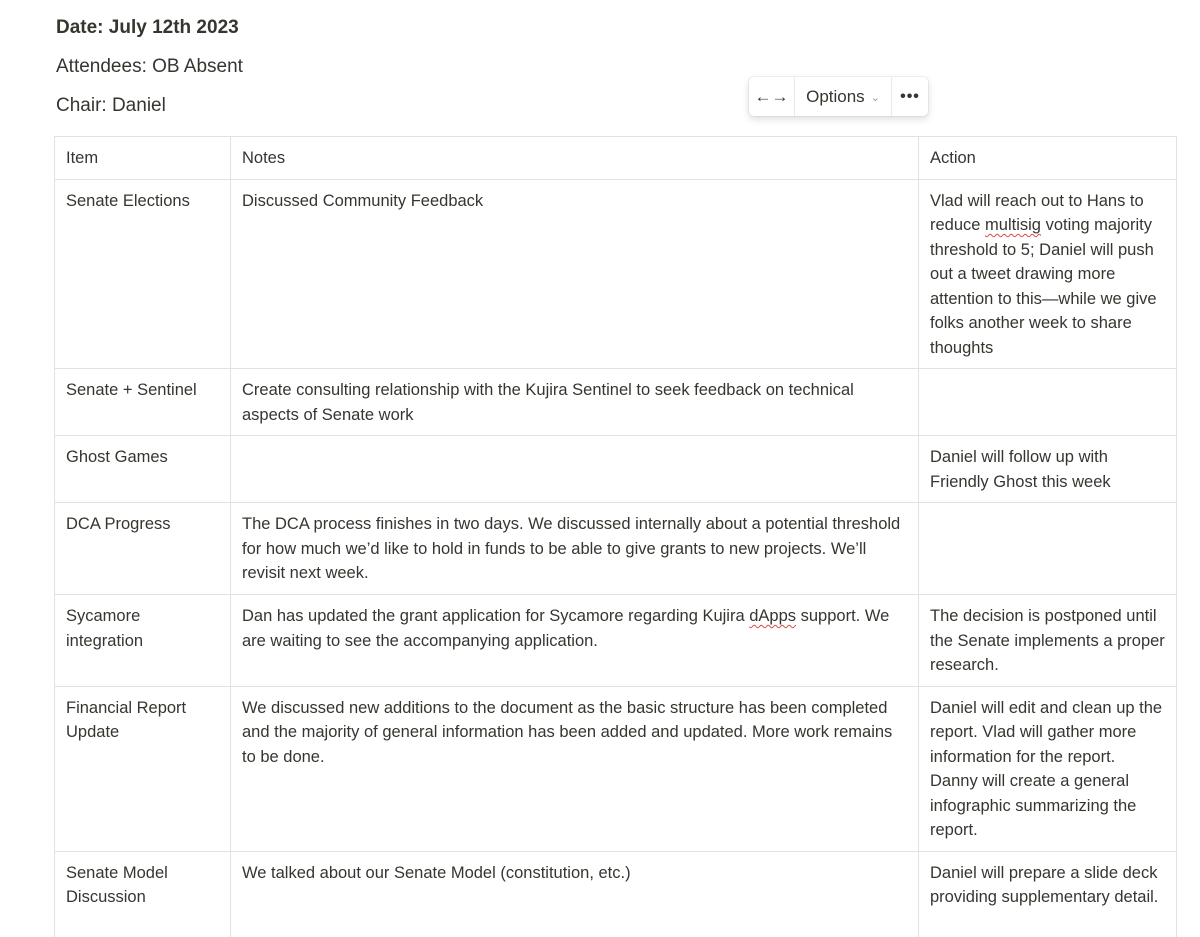 Image resolution: width=1200 pixels, height=937 pixels. I want to click on meeting-attendees: Attendees: OB Absent, so click(149, 66).